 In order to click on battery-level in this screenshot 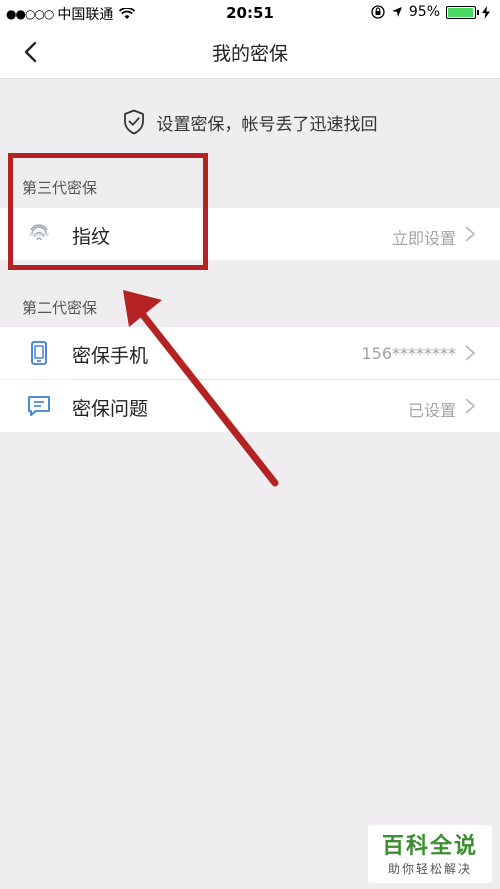, I will do `click(460, 12)`.